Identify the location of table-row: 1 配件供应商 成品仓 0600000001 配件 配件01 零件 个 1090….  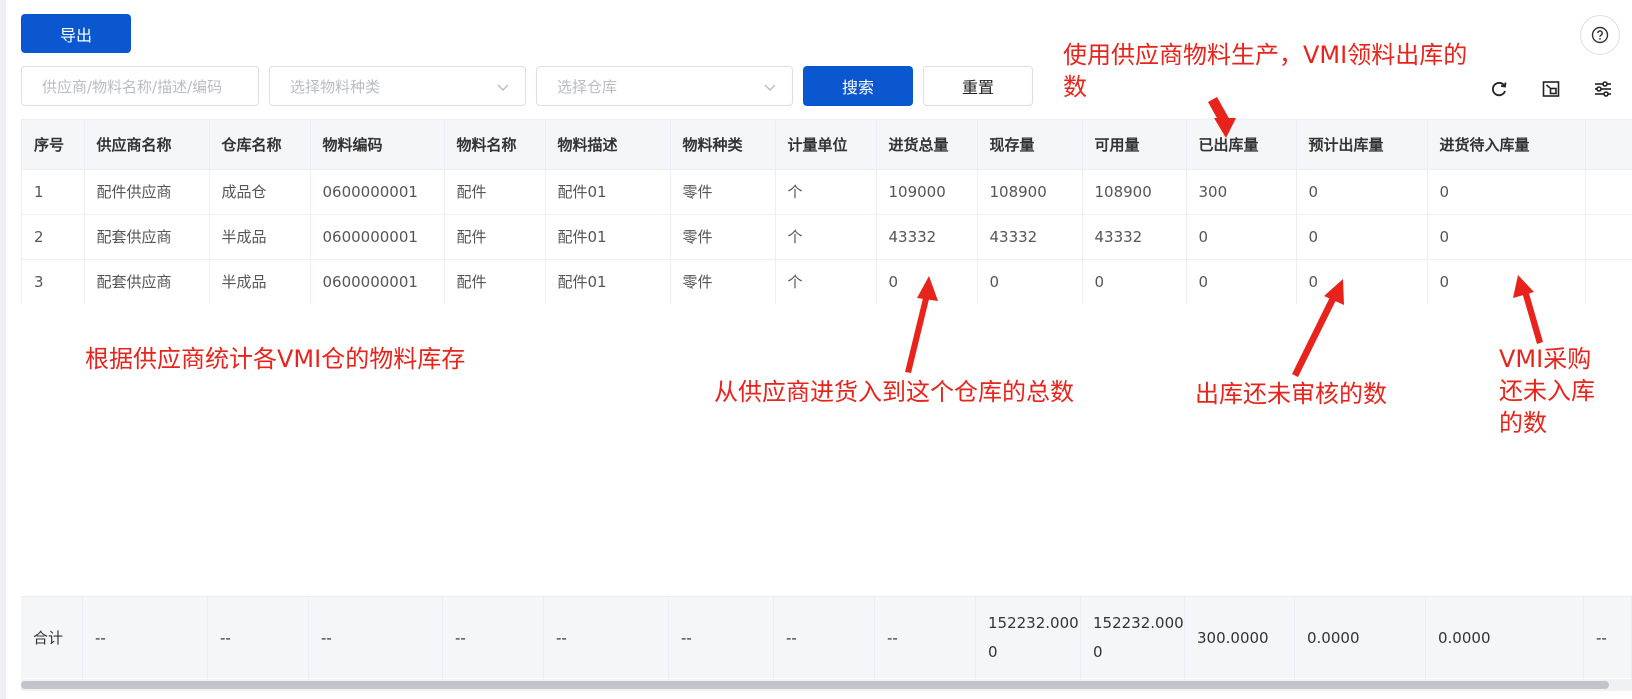
(827, 192).